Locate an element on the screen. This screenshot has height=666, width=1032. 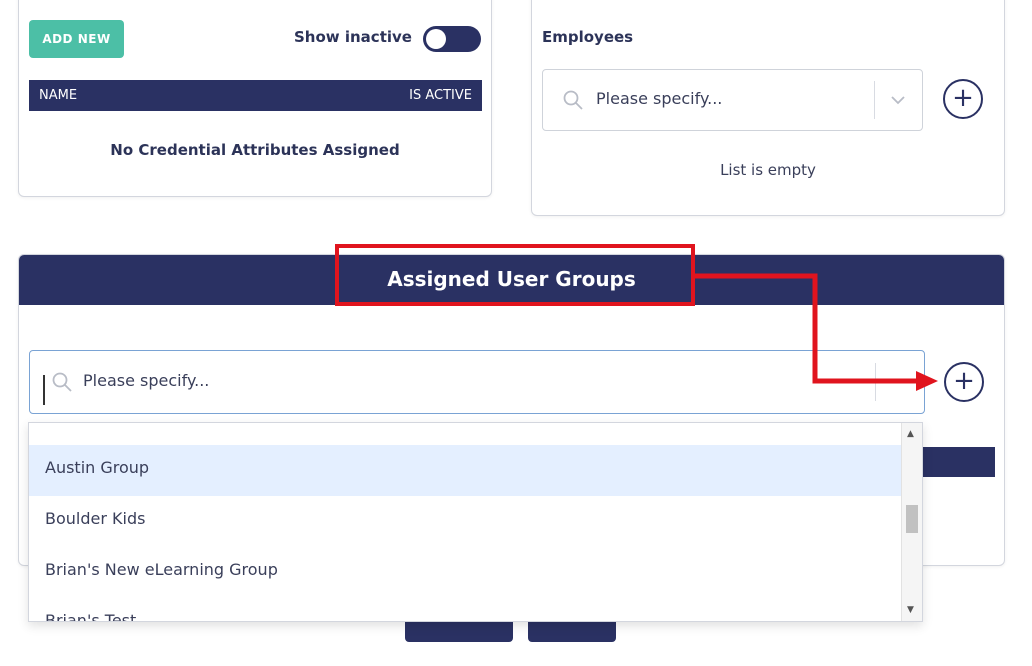
credentials-table-header: NAME IS ACTIVE is located at coordinates (255, 95).